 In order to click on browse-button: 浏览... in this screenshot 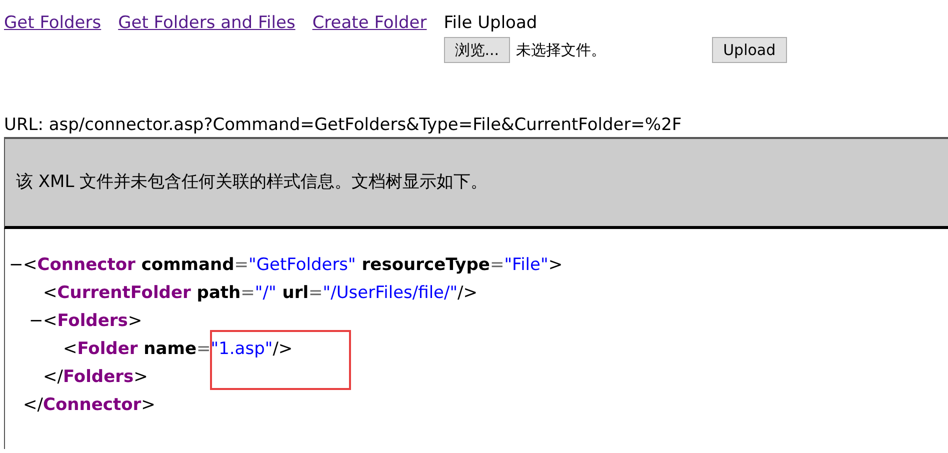, I will do `click(477, 50)`.